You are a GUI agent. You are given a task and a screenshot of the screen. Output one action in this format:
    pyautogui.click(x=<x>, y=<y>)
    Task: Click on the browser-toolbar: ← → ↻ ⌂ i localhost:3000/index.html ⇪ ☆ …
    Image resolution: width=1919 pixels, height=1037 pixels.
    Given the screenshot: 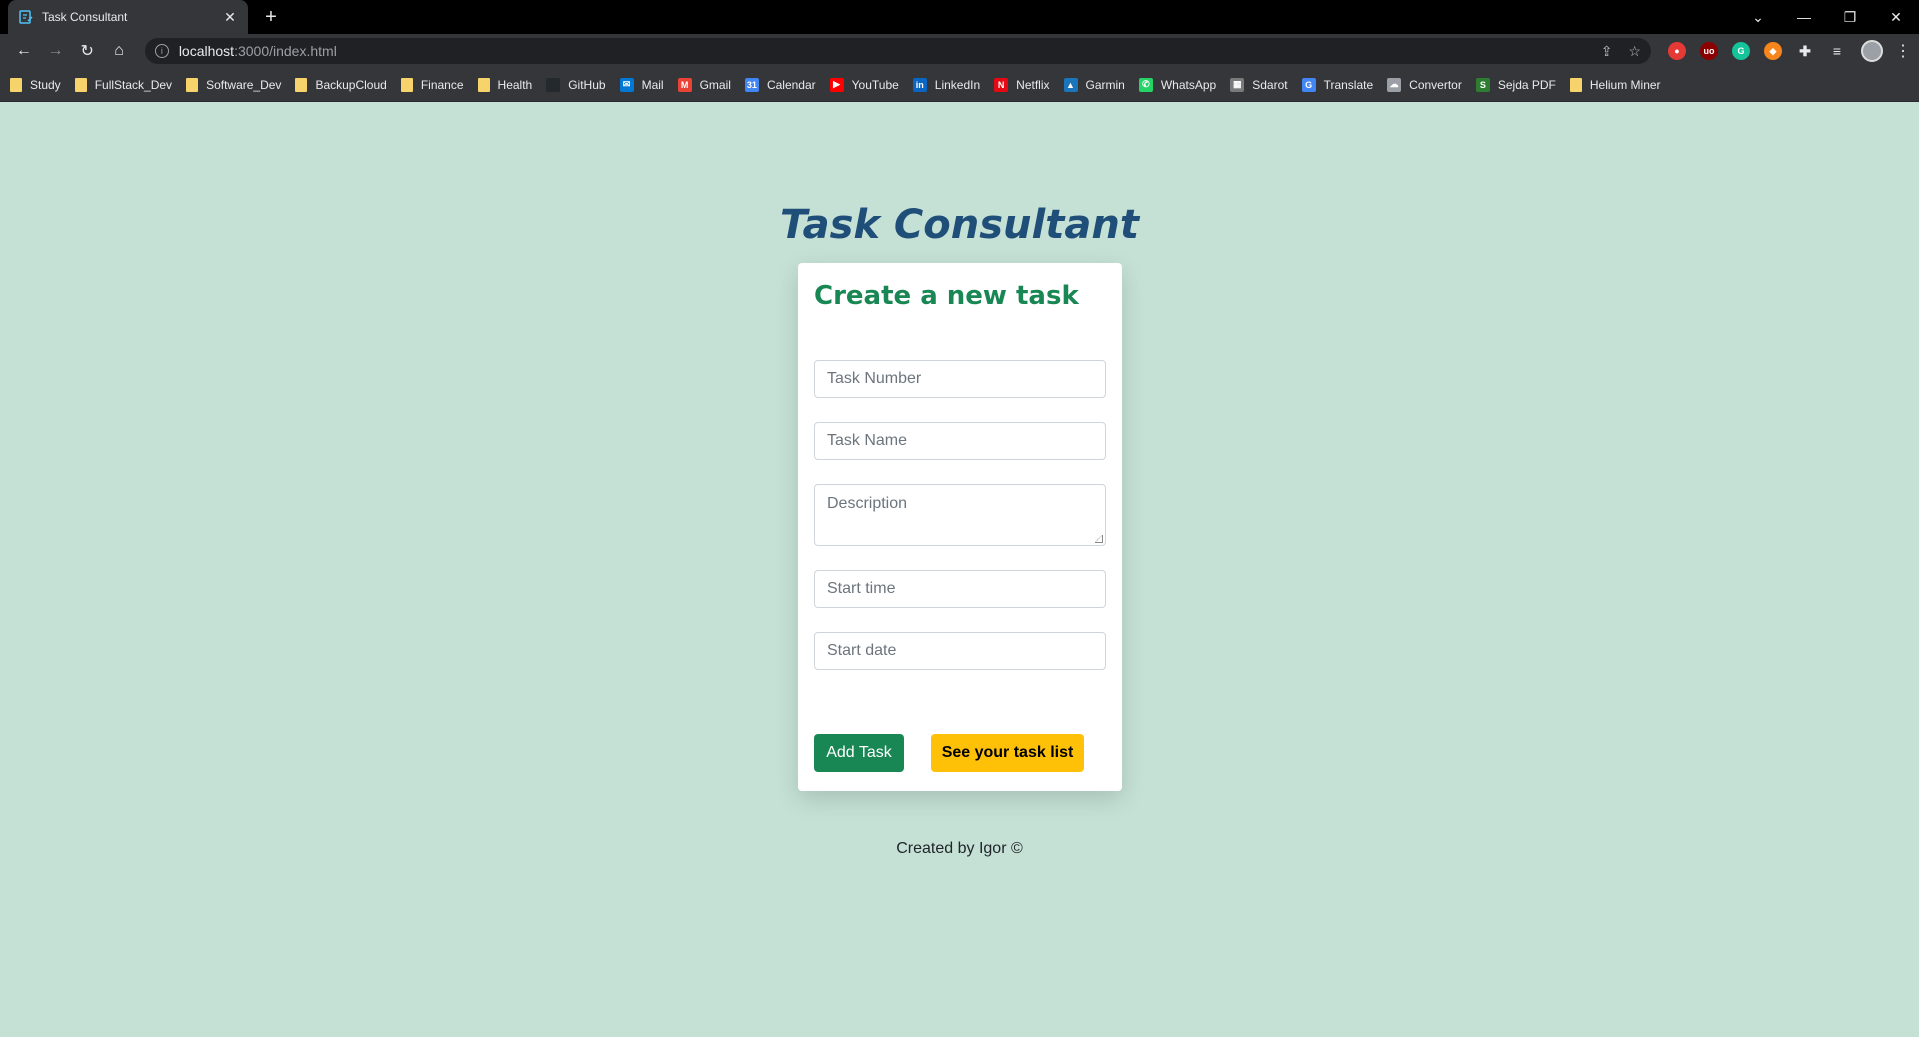 What is the action you would take?
    pyautogui.click(x=959, y=51)
    